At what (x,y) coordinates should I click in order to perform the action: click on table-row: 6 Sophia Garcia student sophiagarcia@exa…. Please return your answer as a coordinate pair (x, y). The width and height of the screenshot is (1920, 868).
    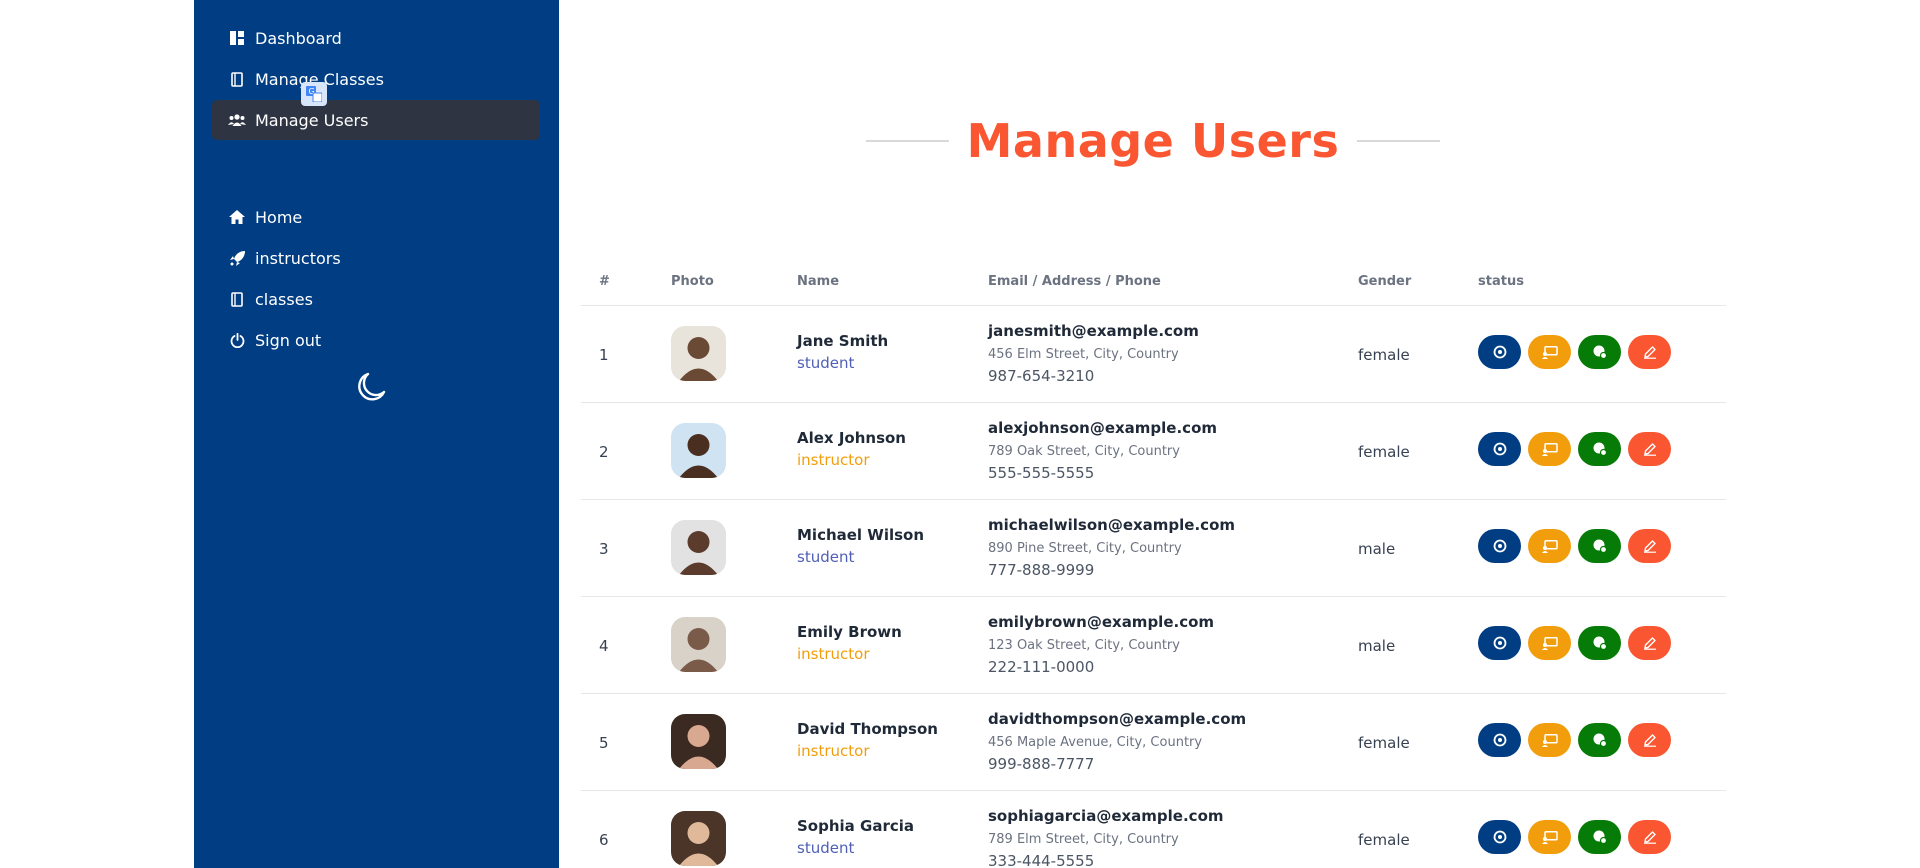
    Looking at the image, I should click on (1153, 829).